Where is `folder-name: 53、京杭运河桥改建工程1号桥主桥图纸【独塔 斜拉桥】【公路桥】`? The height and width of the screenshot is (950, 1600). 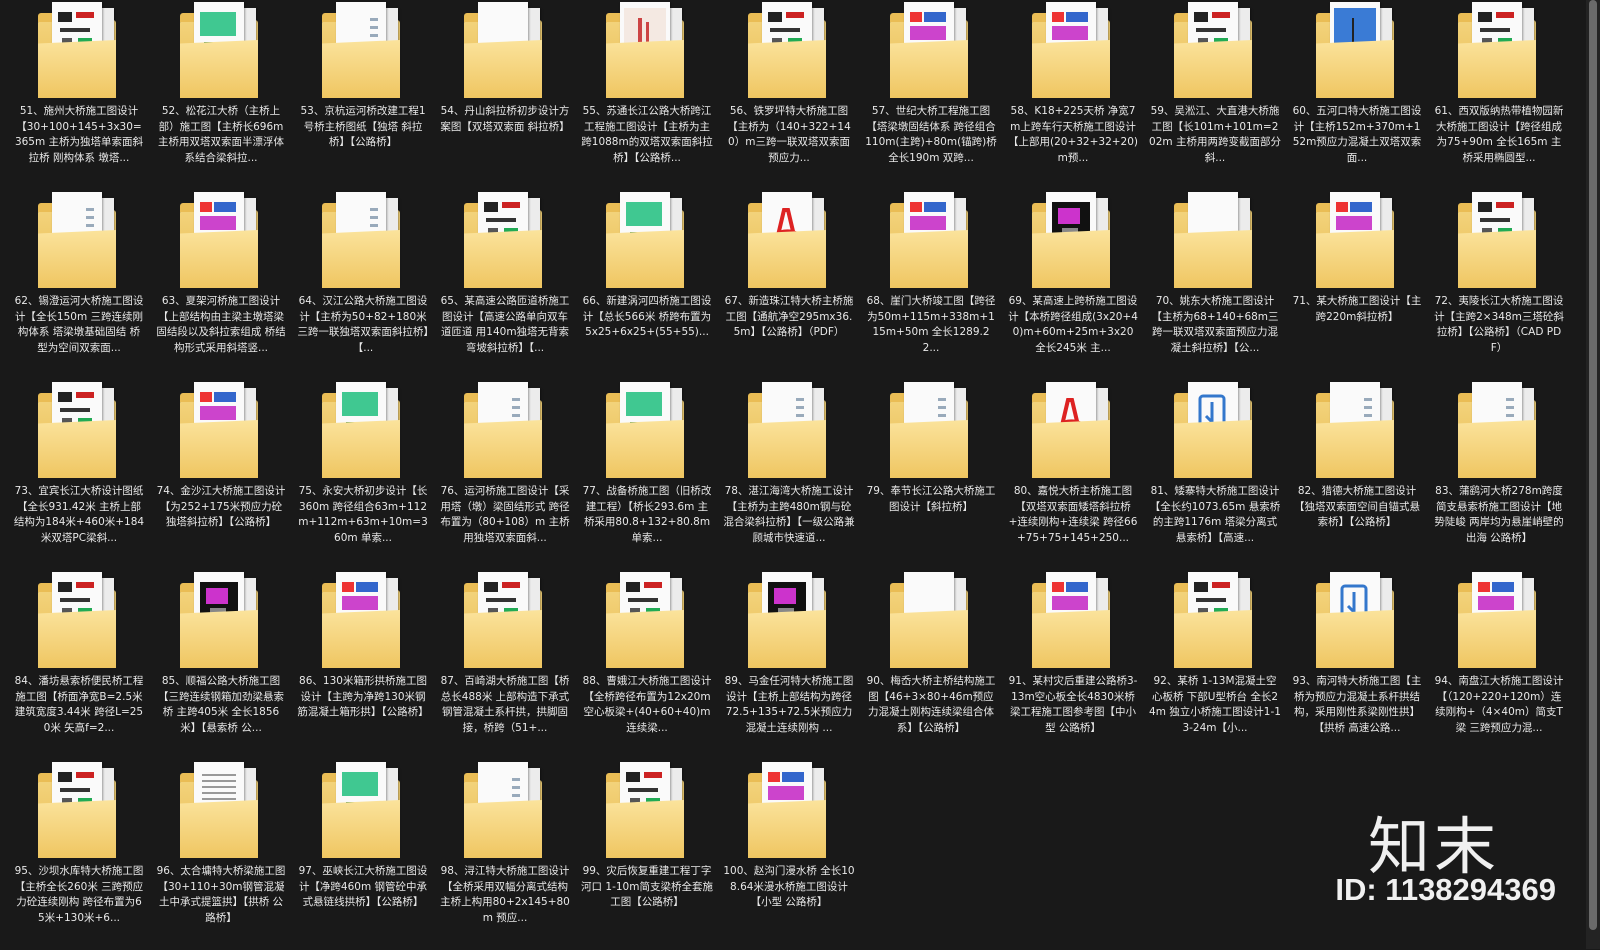
folder-name: 53、京杭运河桥改建工程1号桥主桥图纸【独塔 斜拉桥】【公路桥】 is located at coordinates (363, 127).